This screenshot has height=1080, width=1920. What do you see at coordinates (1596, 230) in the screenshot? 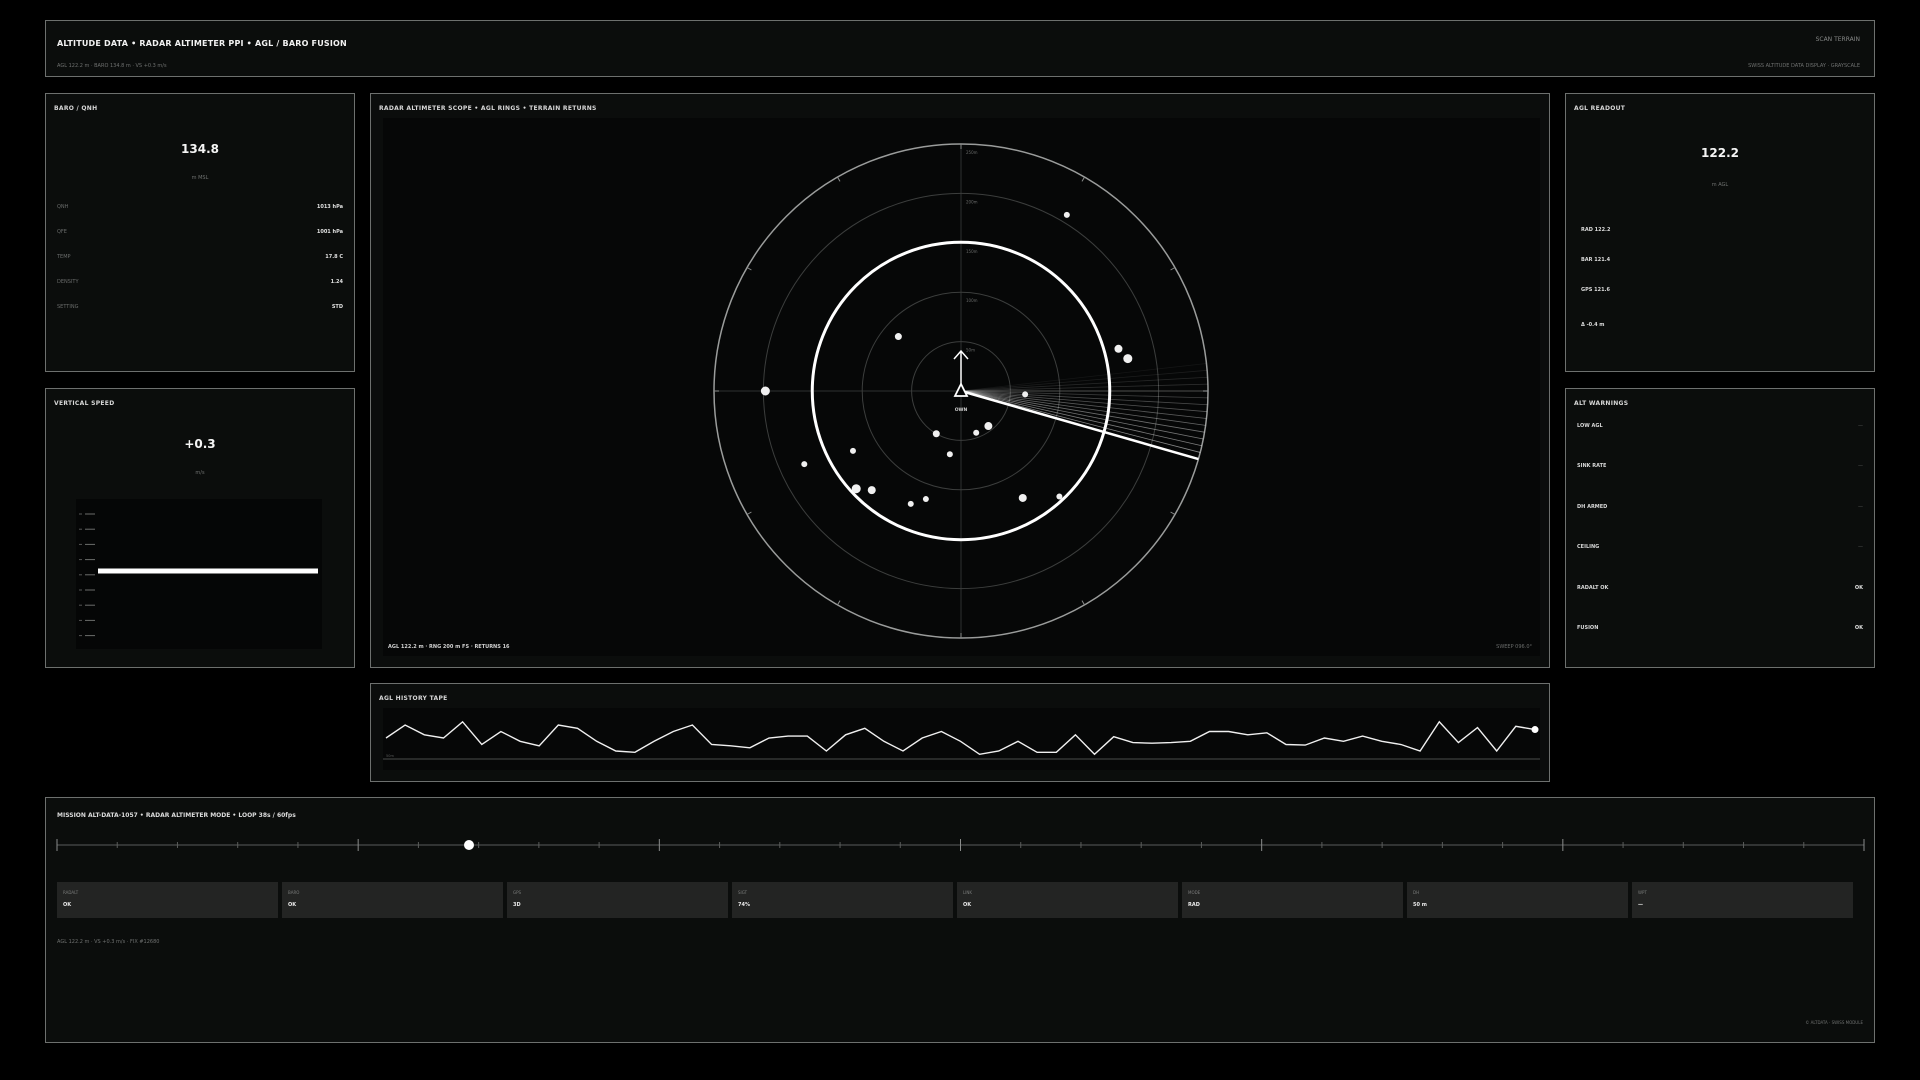
I see `agl-row-rad: RAD 122.2` at bounding box center [1596, 230].